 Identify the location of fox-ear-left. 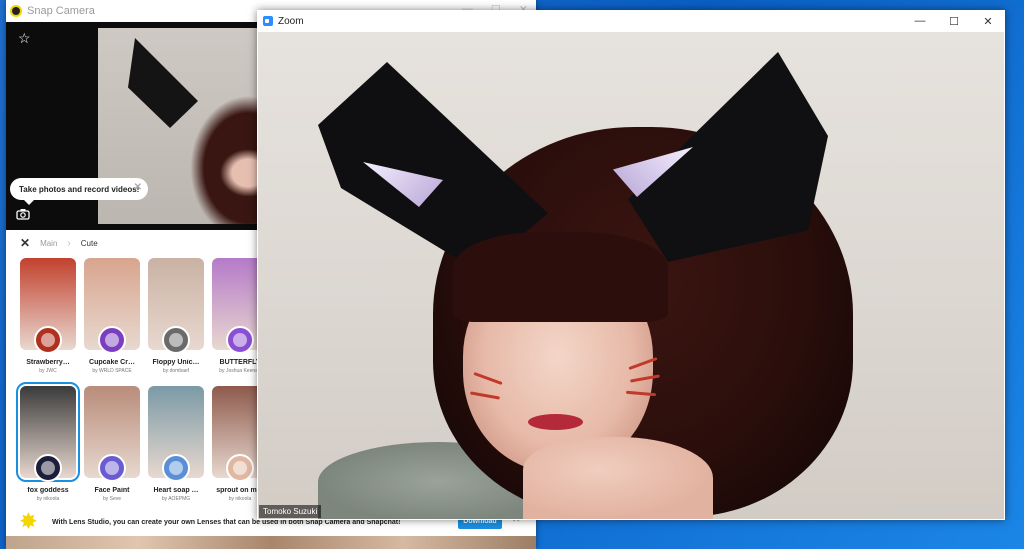
(163, 83).